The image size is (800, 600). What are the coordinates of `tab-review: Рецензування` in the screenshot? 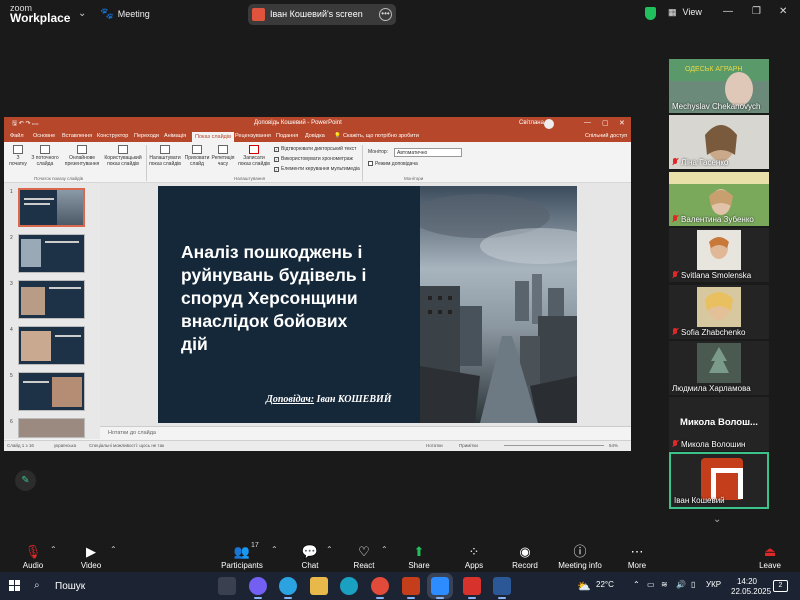 It's located at (253, 136).